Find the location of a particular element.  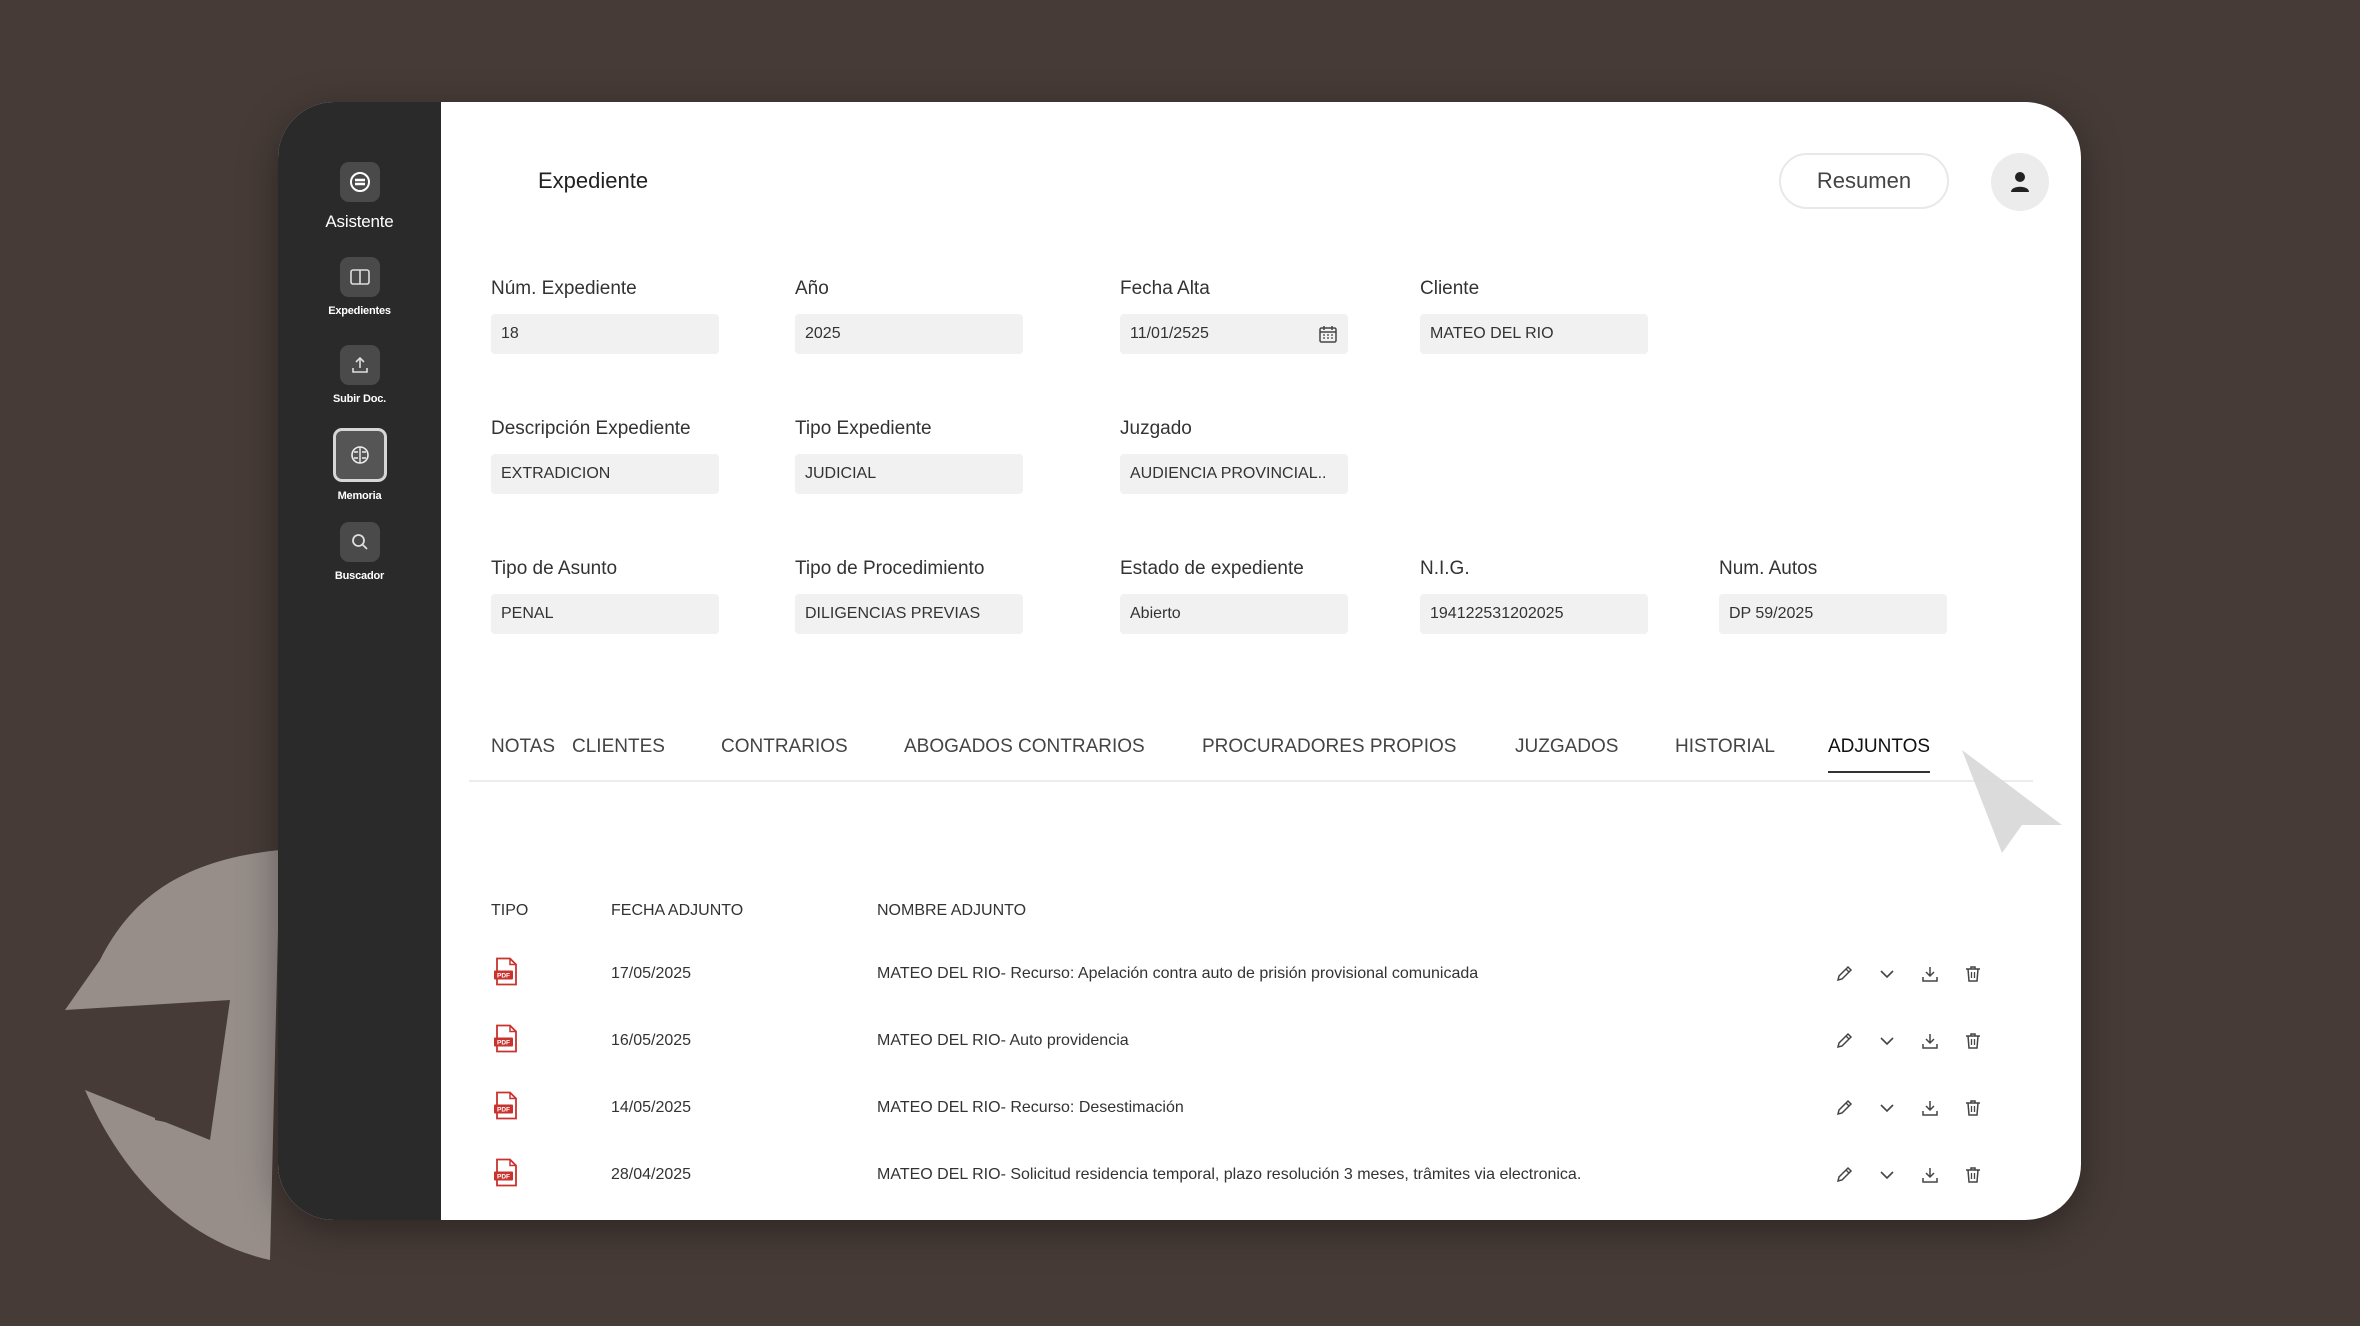

sidebar-item-label: Memoria is located at coordinates (359, 496).